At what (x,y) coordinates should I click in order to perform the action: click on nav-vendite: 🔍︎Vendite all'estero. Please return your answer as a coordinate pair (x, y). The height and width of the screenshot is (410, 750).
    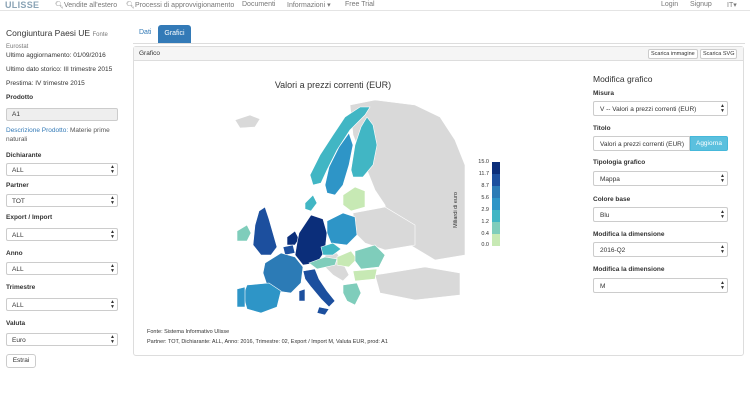
    Looking at the image, I should click on (86, 5).